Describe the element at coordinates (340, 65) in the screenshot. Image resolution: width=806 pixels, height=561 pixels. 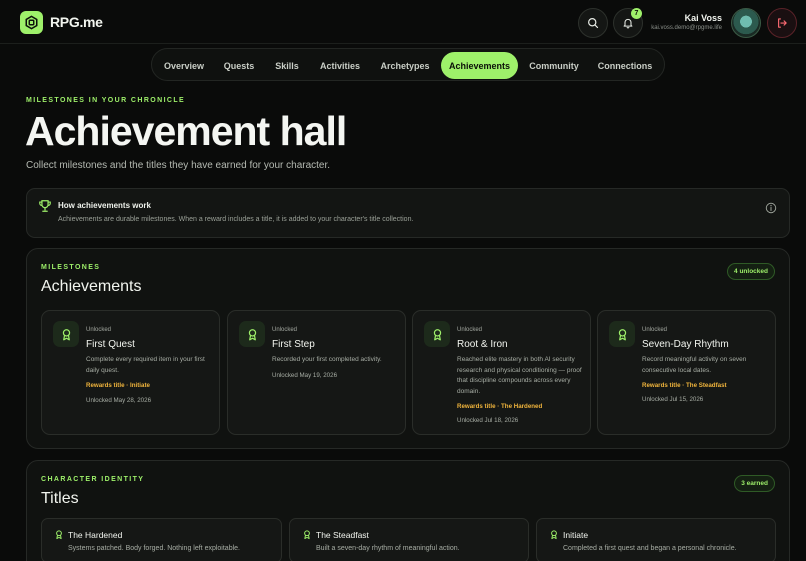
I see `tab-activities: Activities` at that location.